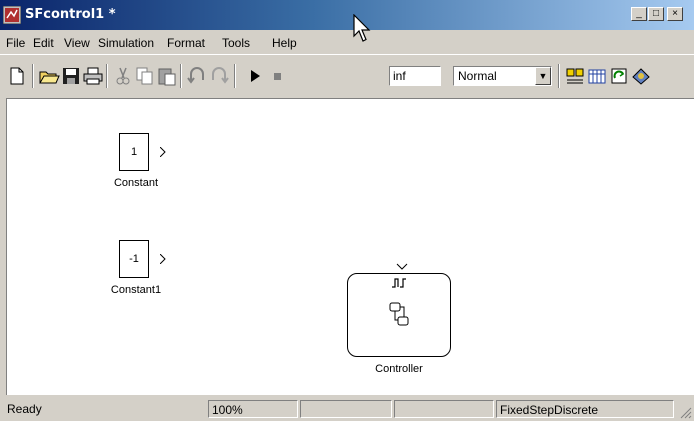 This screenshot has width=694, height=421. Describe the element at coordinates (43, 43) in the screenshot. I see `menu-edit: Edit` at that location.